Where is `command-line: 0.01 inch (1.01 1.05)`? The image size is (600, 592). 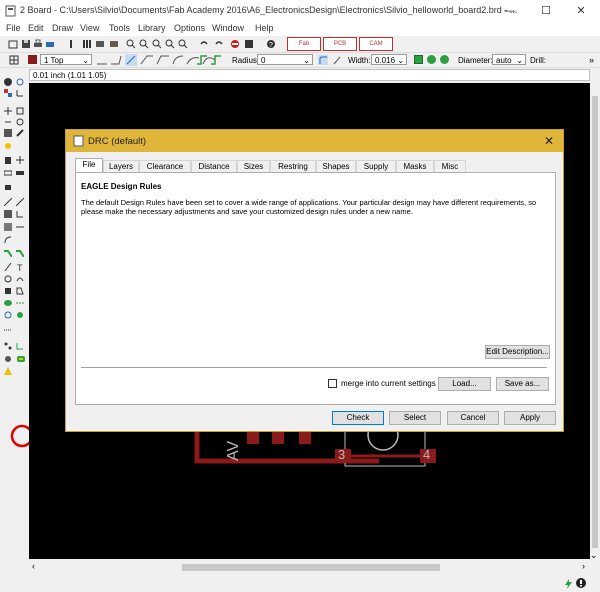 command-line: 0.01 inch (1.01 1.05) is located at coordinates (309, 75).